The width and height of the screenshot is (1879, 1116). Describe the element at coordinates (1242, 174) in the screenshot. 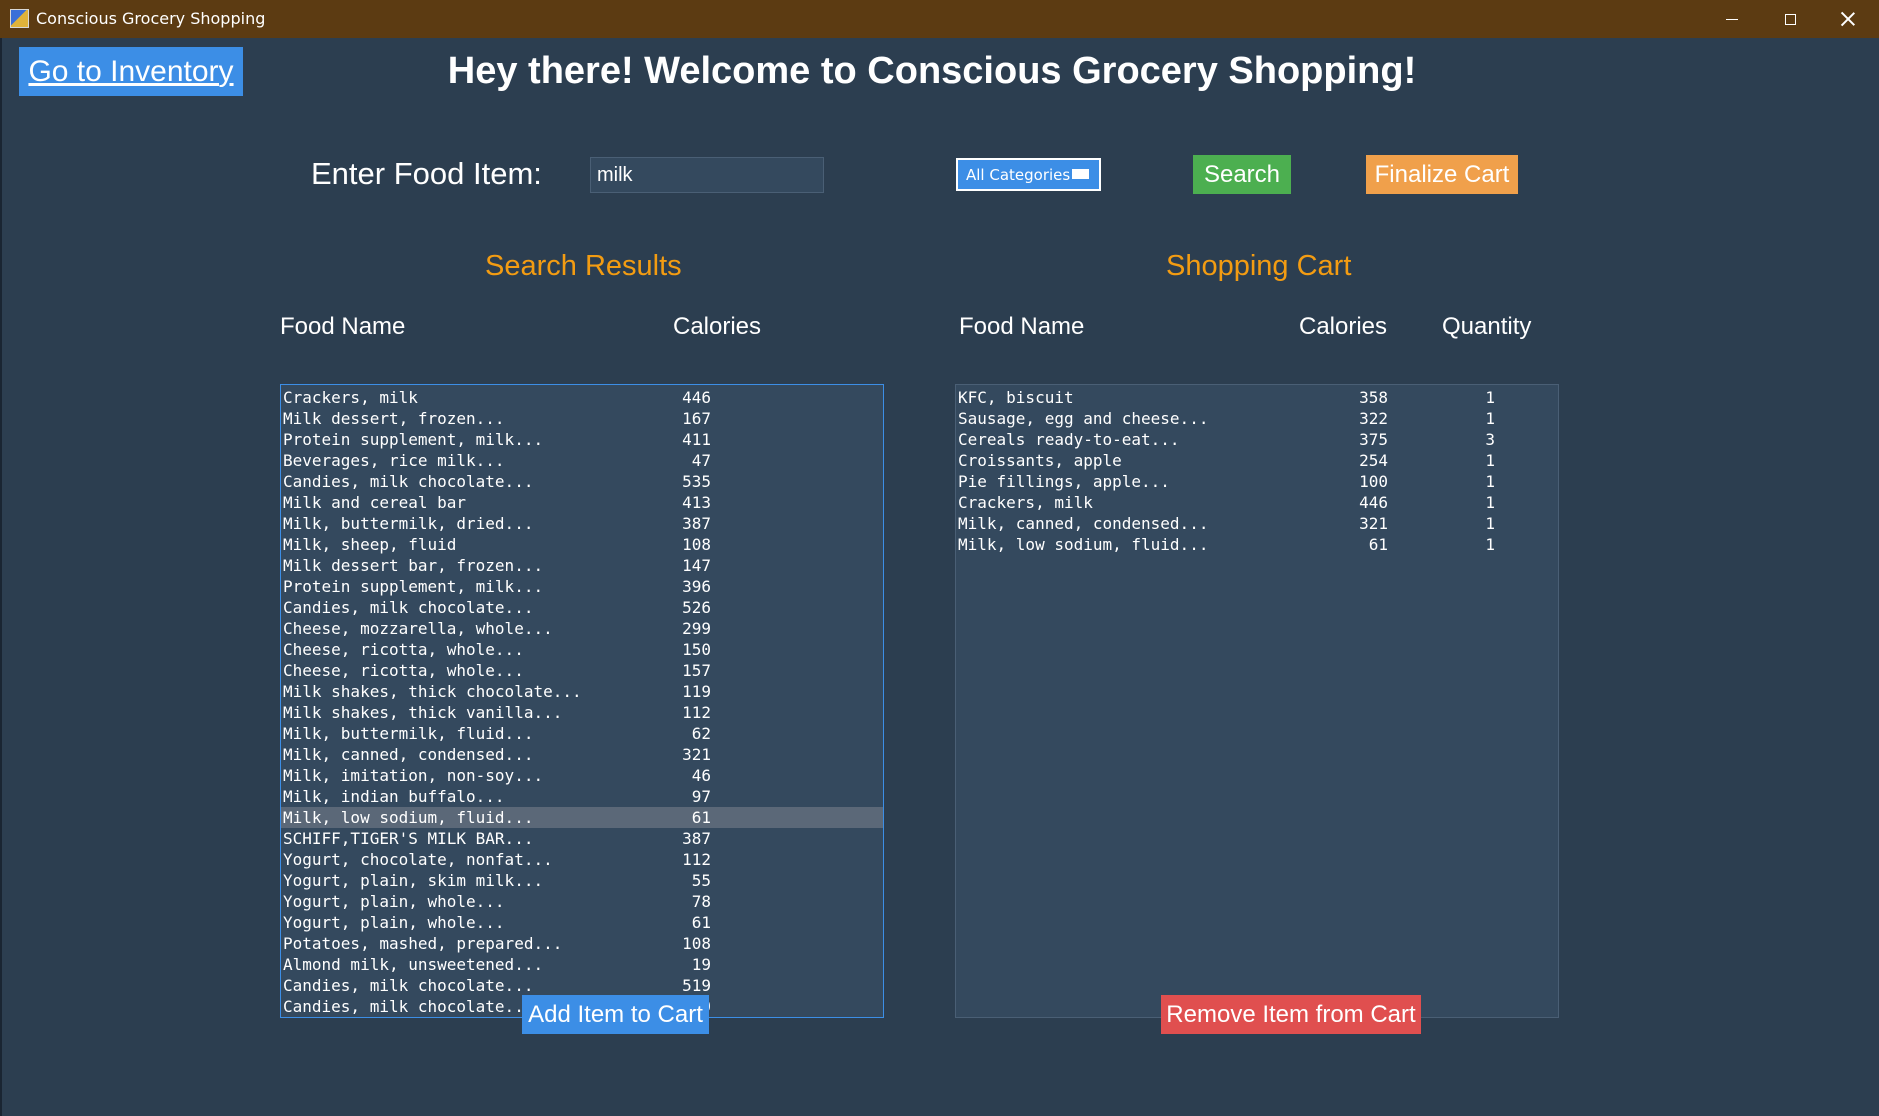

I see `search-button: Search` at that location.